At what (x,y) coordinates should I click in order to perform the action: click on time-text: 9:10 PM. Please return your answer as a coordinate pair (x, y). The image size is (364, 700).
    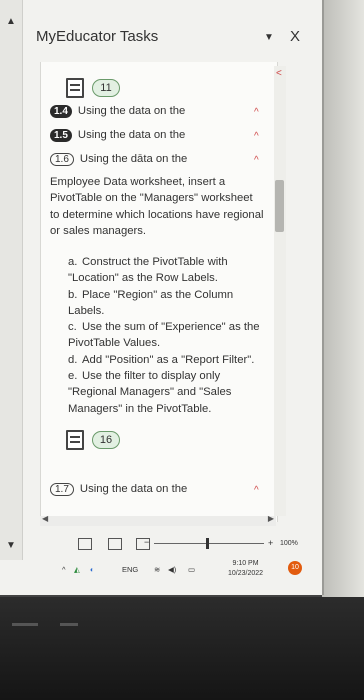
    Looking at the image, I should click on (245, 563).